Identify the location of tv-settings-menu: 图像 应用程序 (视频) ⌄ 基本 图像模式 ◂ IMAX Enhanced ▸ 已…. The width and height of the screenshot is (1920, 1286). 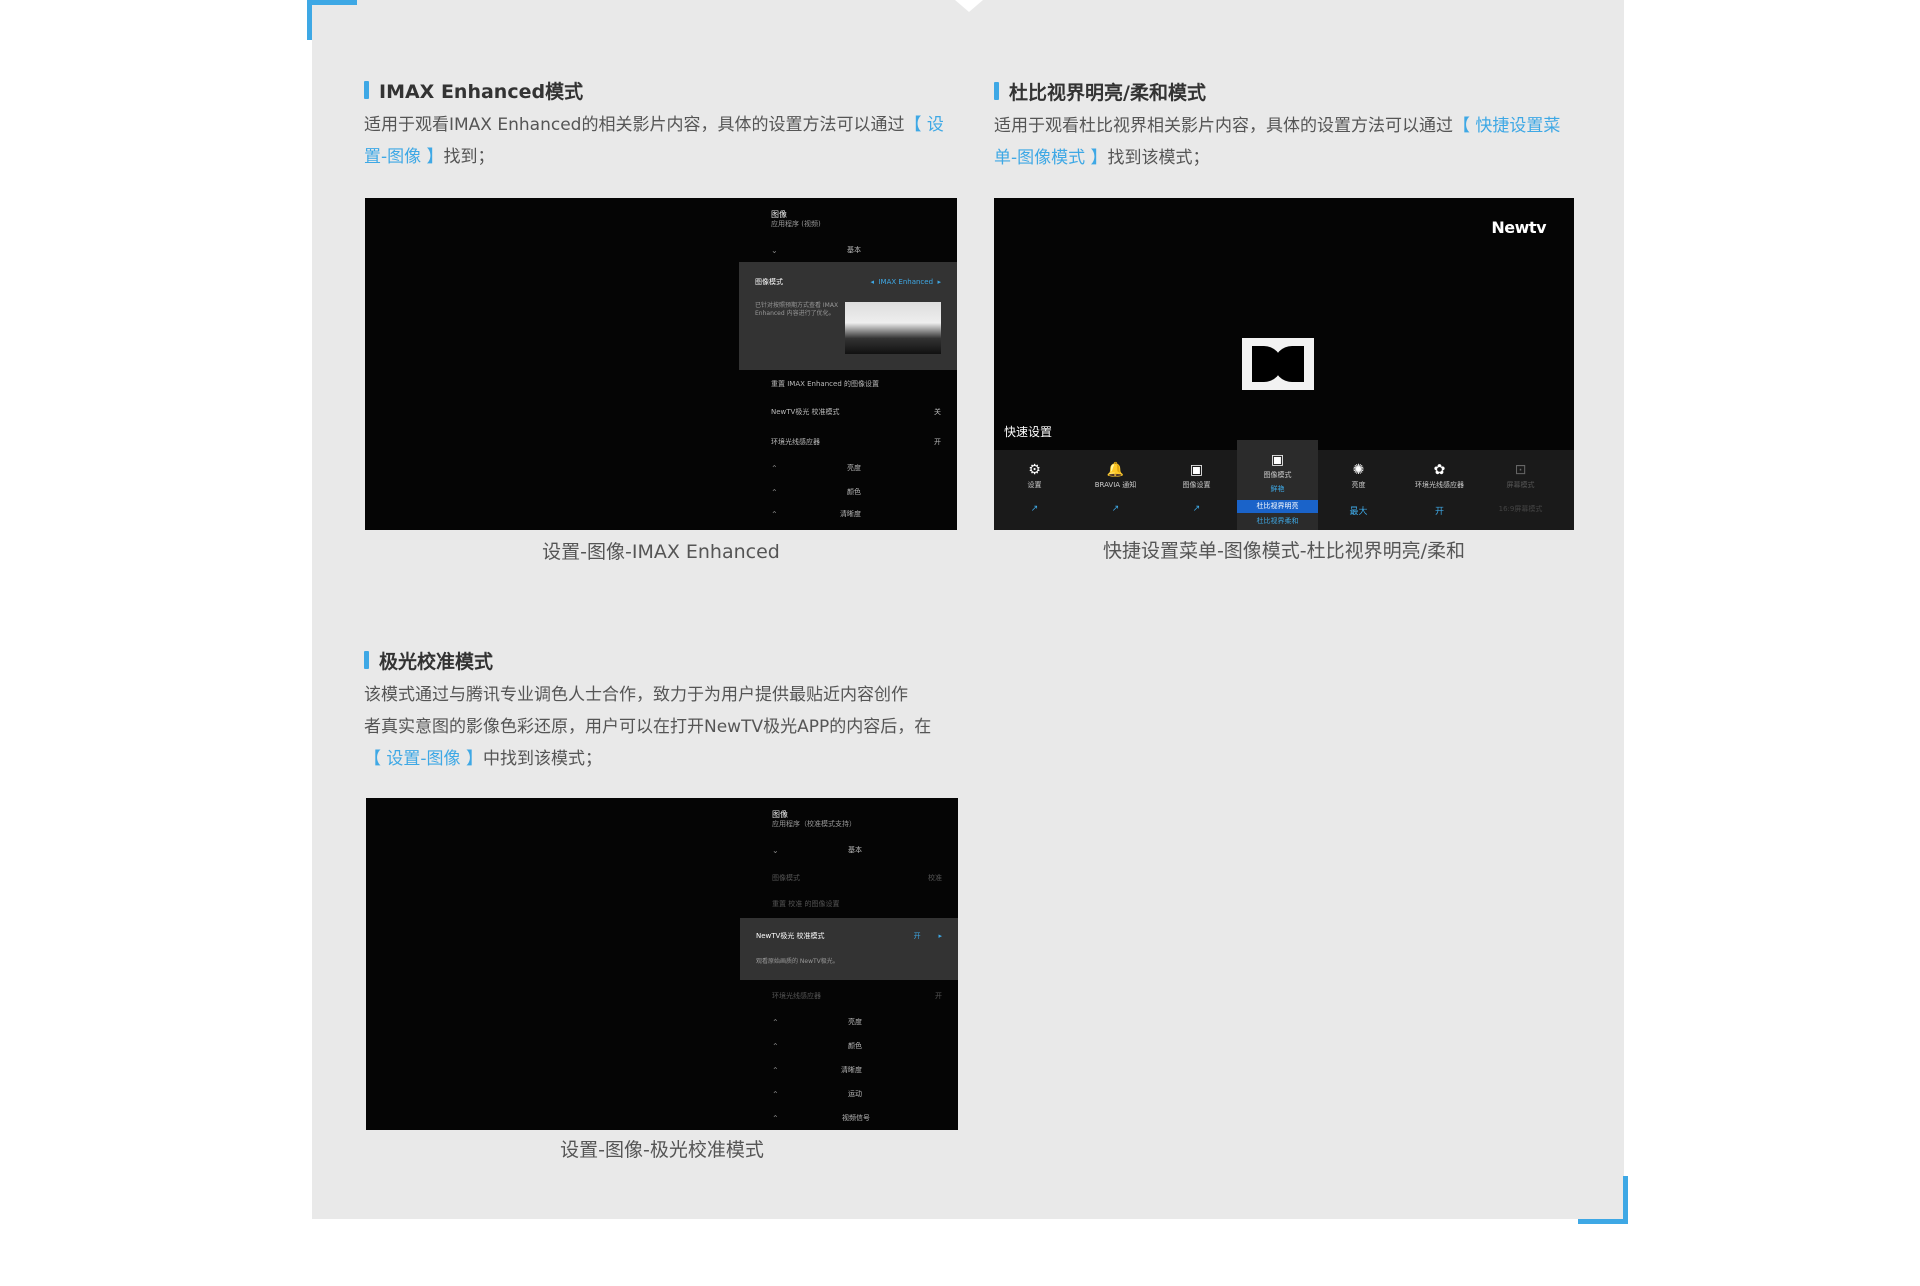
(848, 364).